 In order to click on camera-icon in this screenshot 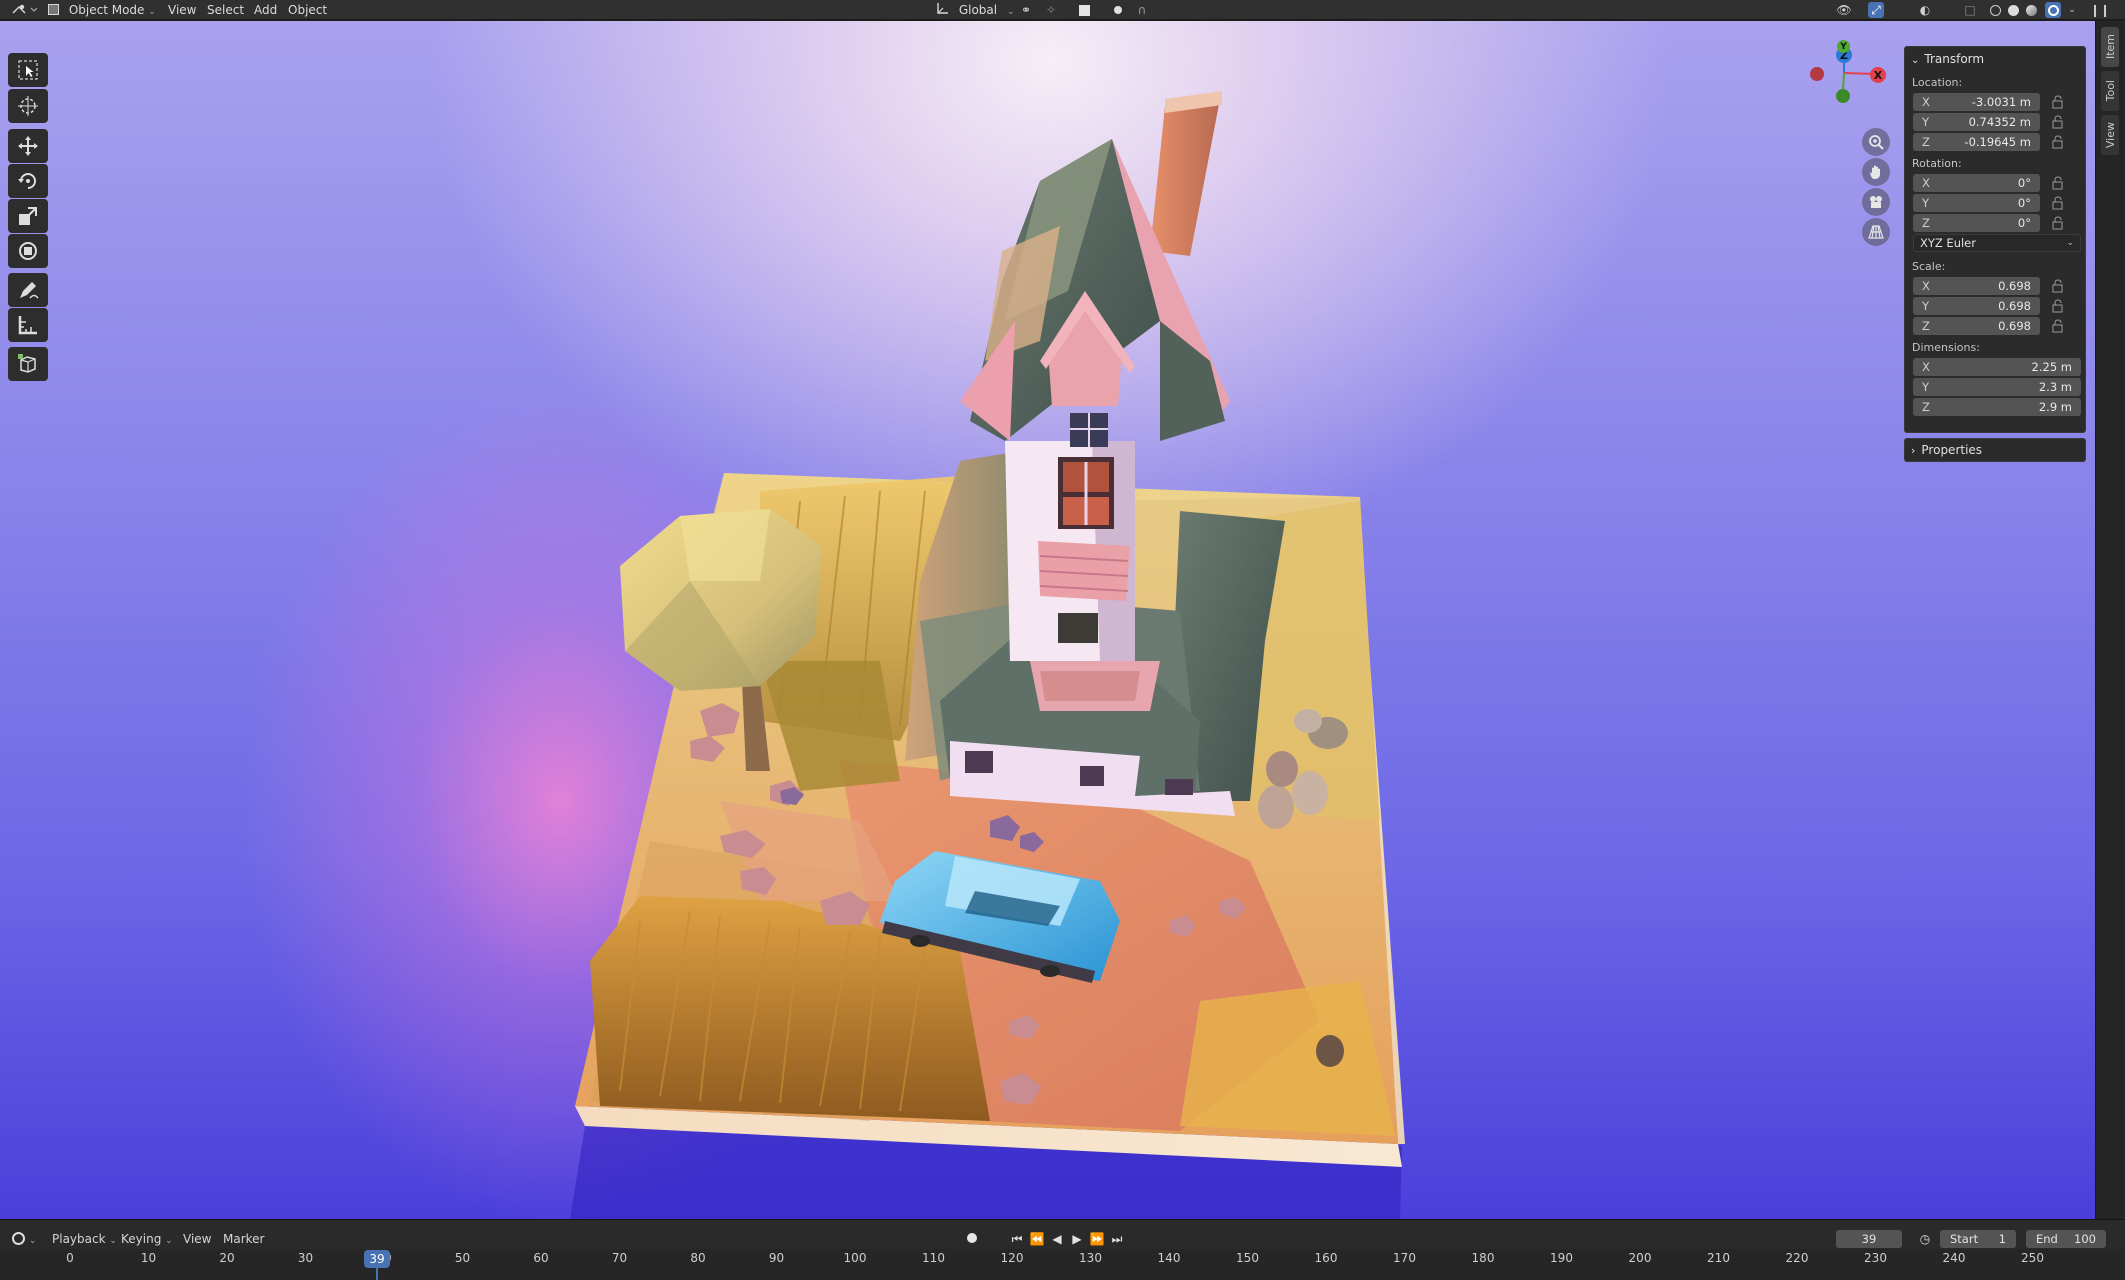, I will do `click(1876, 202)`.